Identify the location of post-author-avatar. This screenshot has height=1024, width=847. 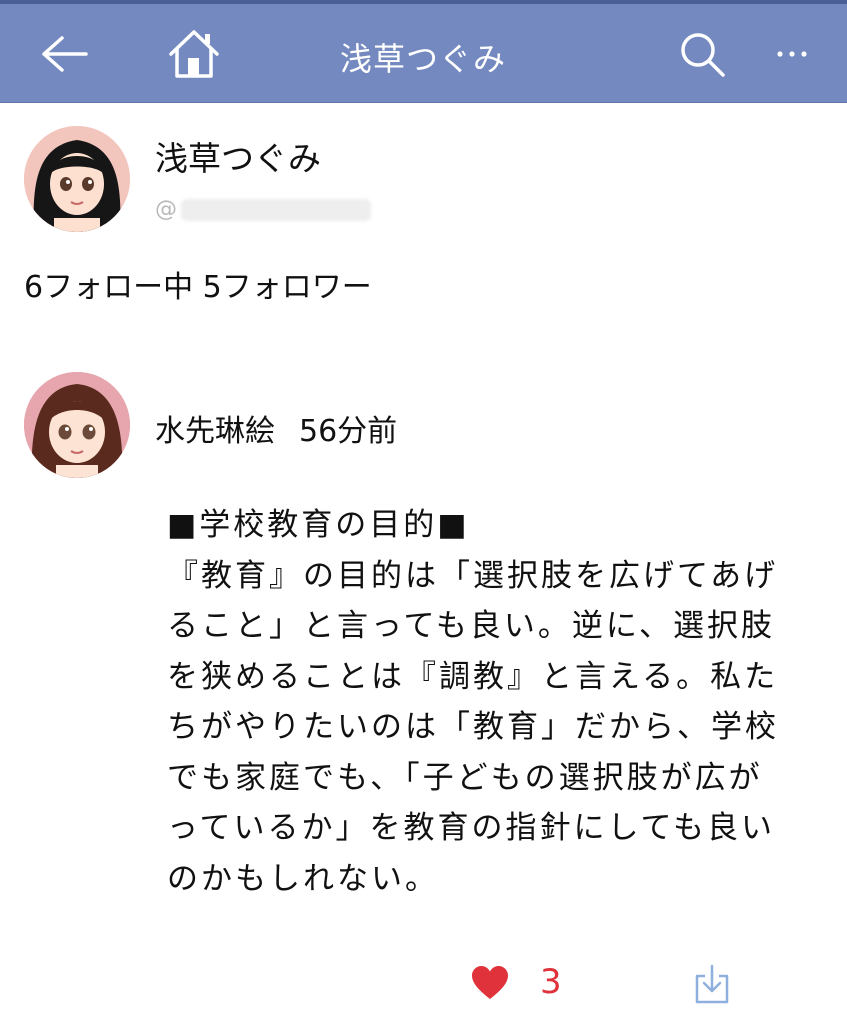
(77, 425).